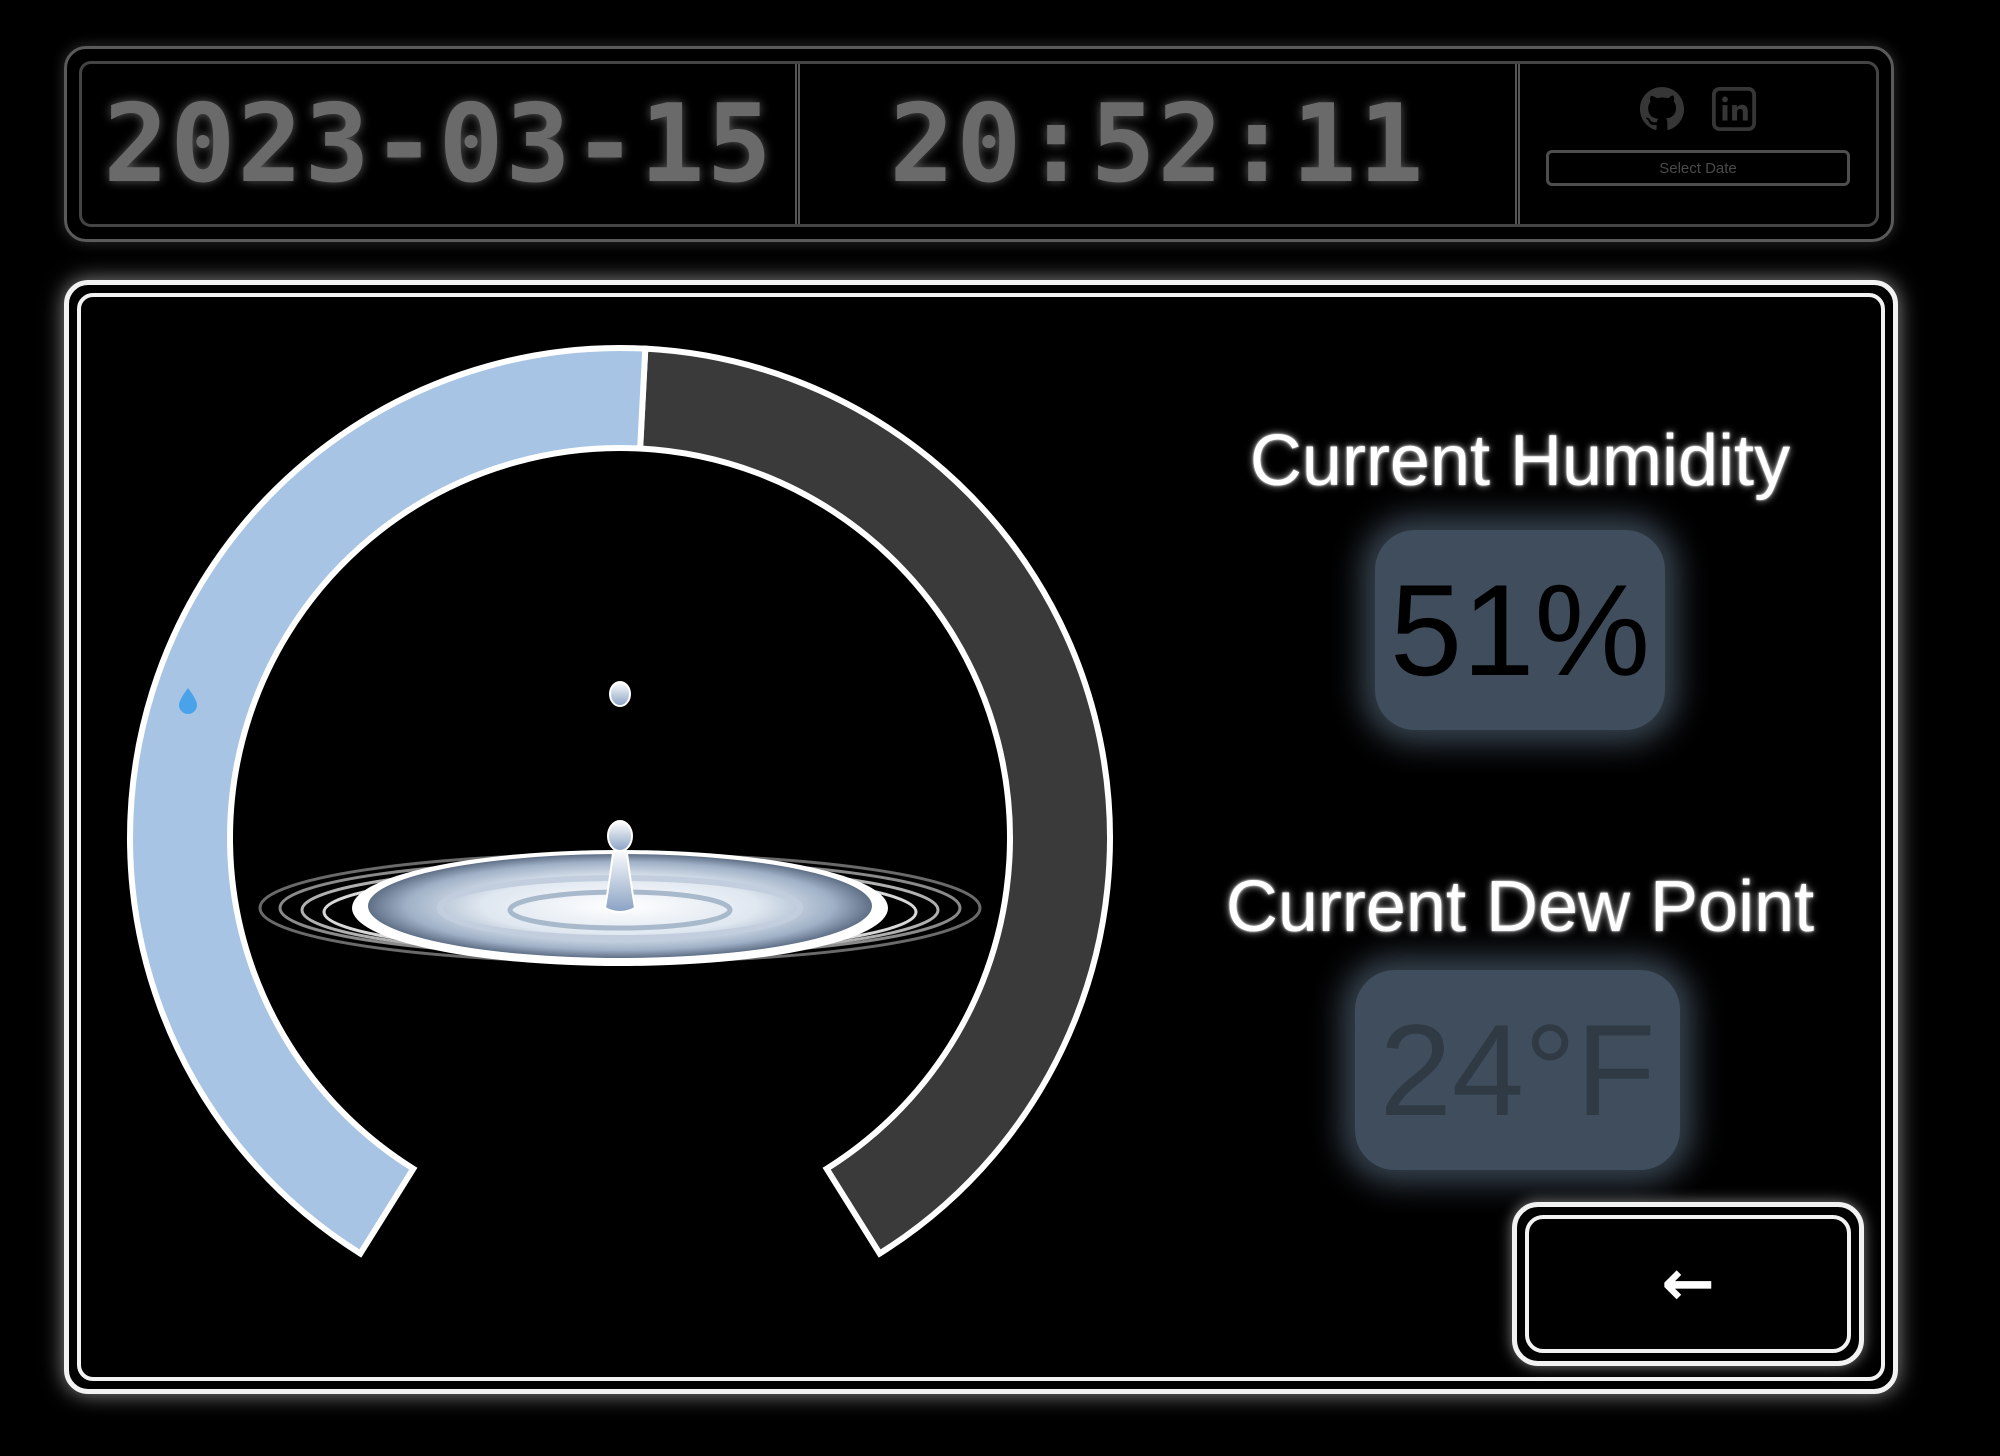 The height and width of the screenshot is (1456, 2000). What do you see at coordinates (1520, 630) in the screenshot?
I see `humidity-value: 51%` at bounding box center [1520, 630].